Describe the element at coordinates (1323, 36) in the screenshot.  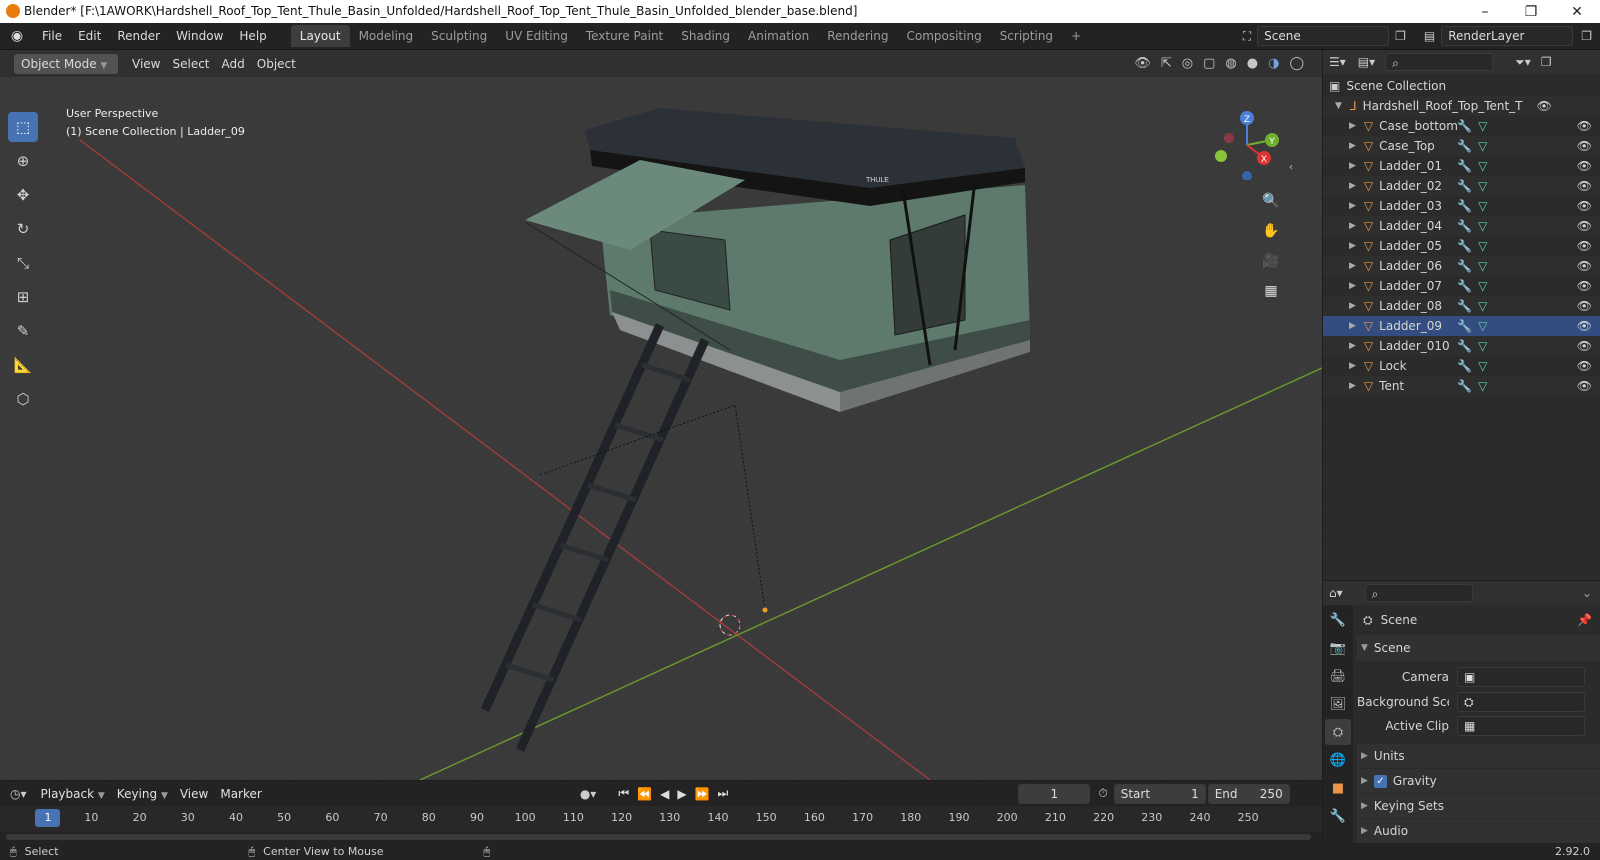
I see `scene-field: Scene` at that location.